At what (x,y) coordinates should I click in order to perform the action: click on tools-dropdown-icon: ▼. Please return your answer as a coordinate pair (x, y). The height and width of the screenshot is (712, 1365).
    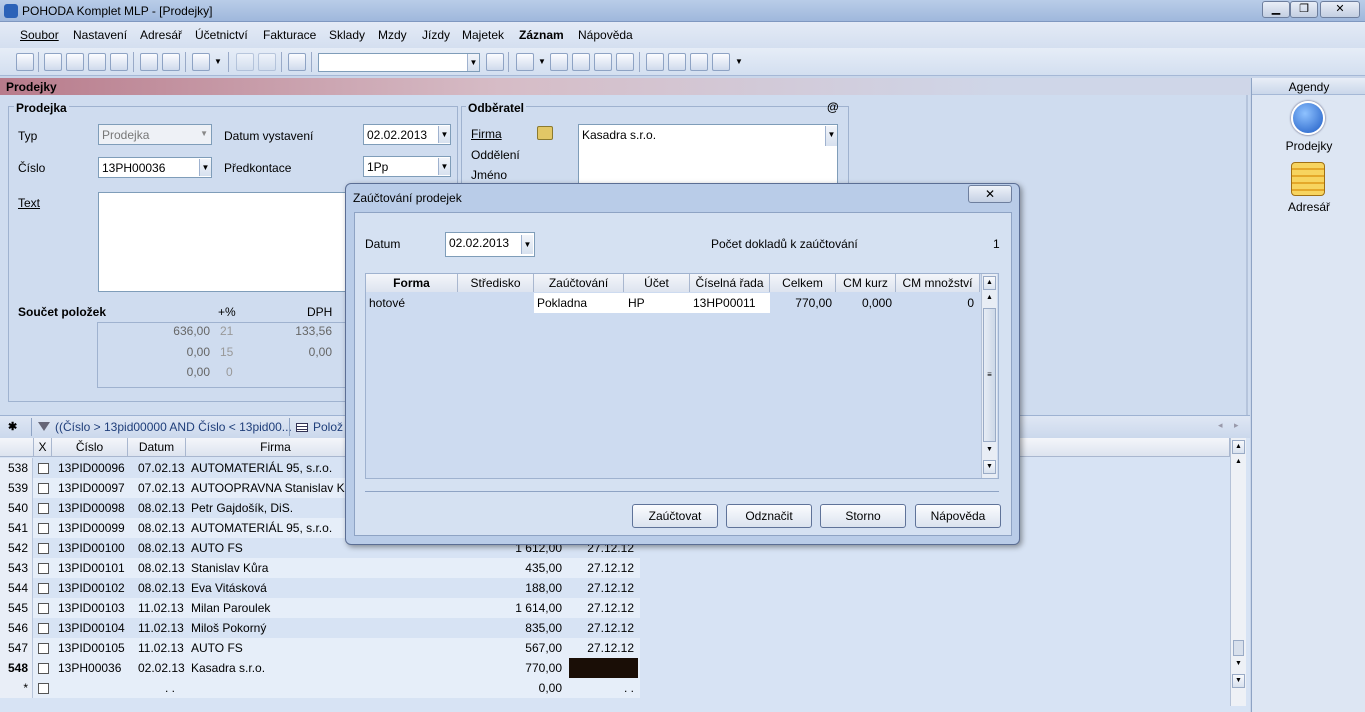
    Looking at the image, I should click on (739, 61).